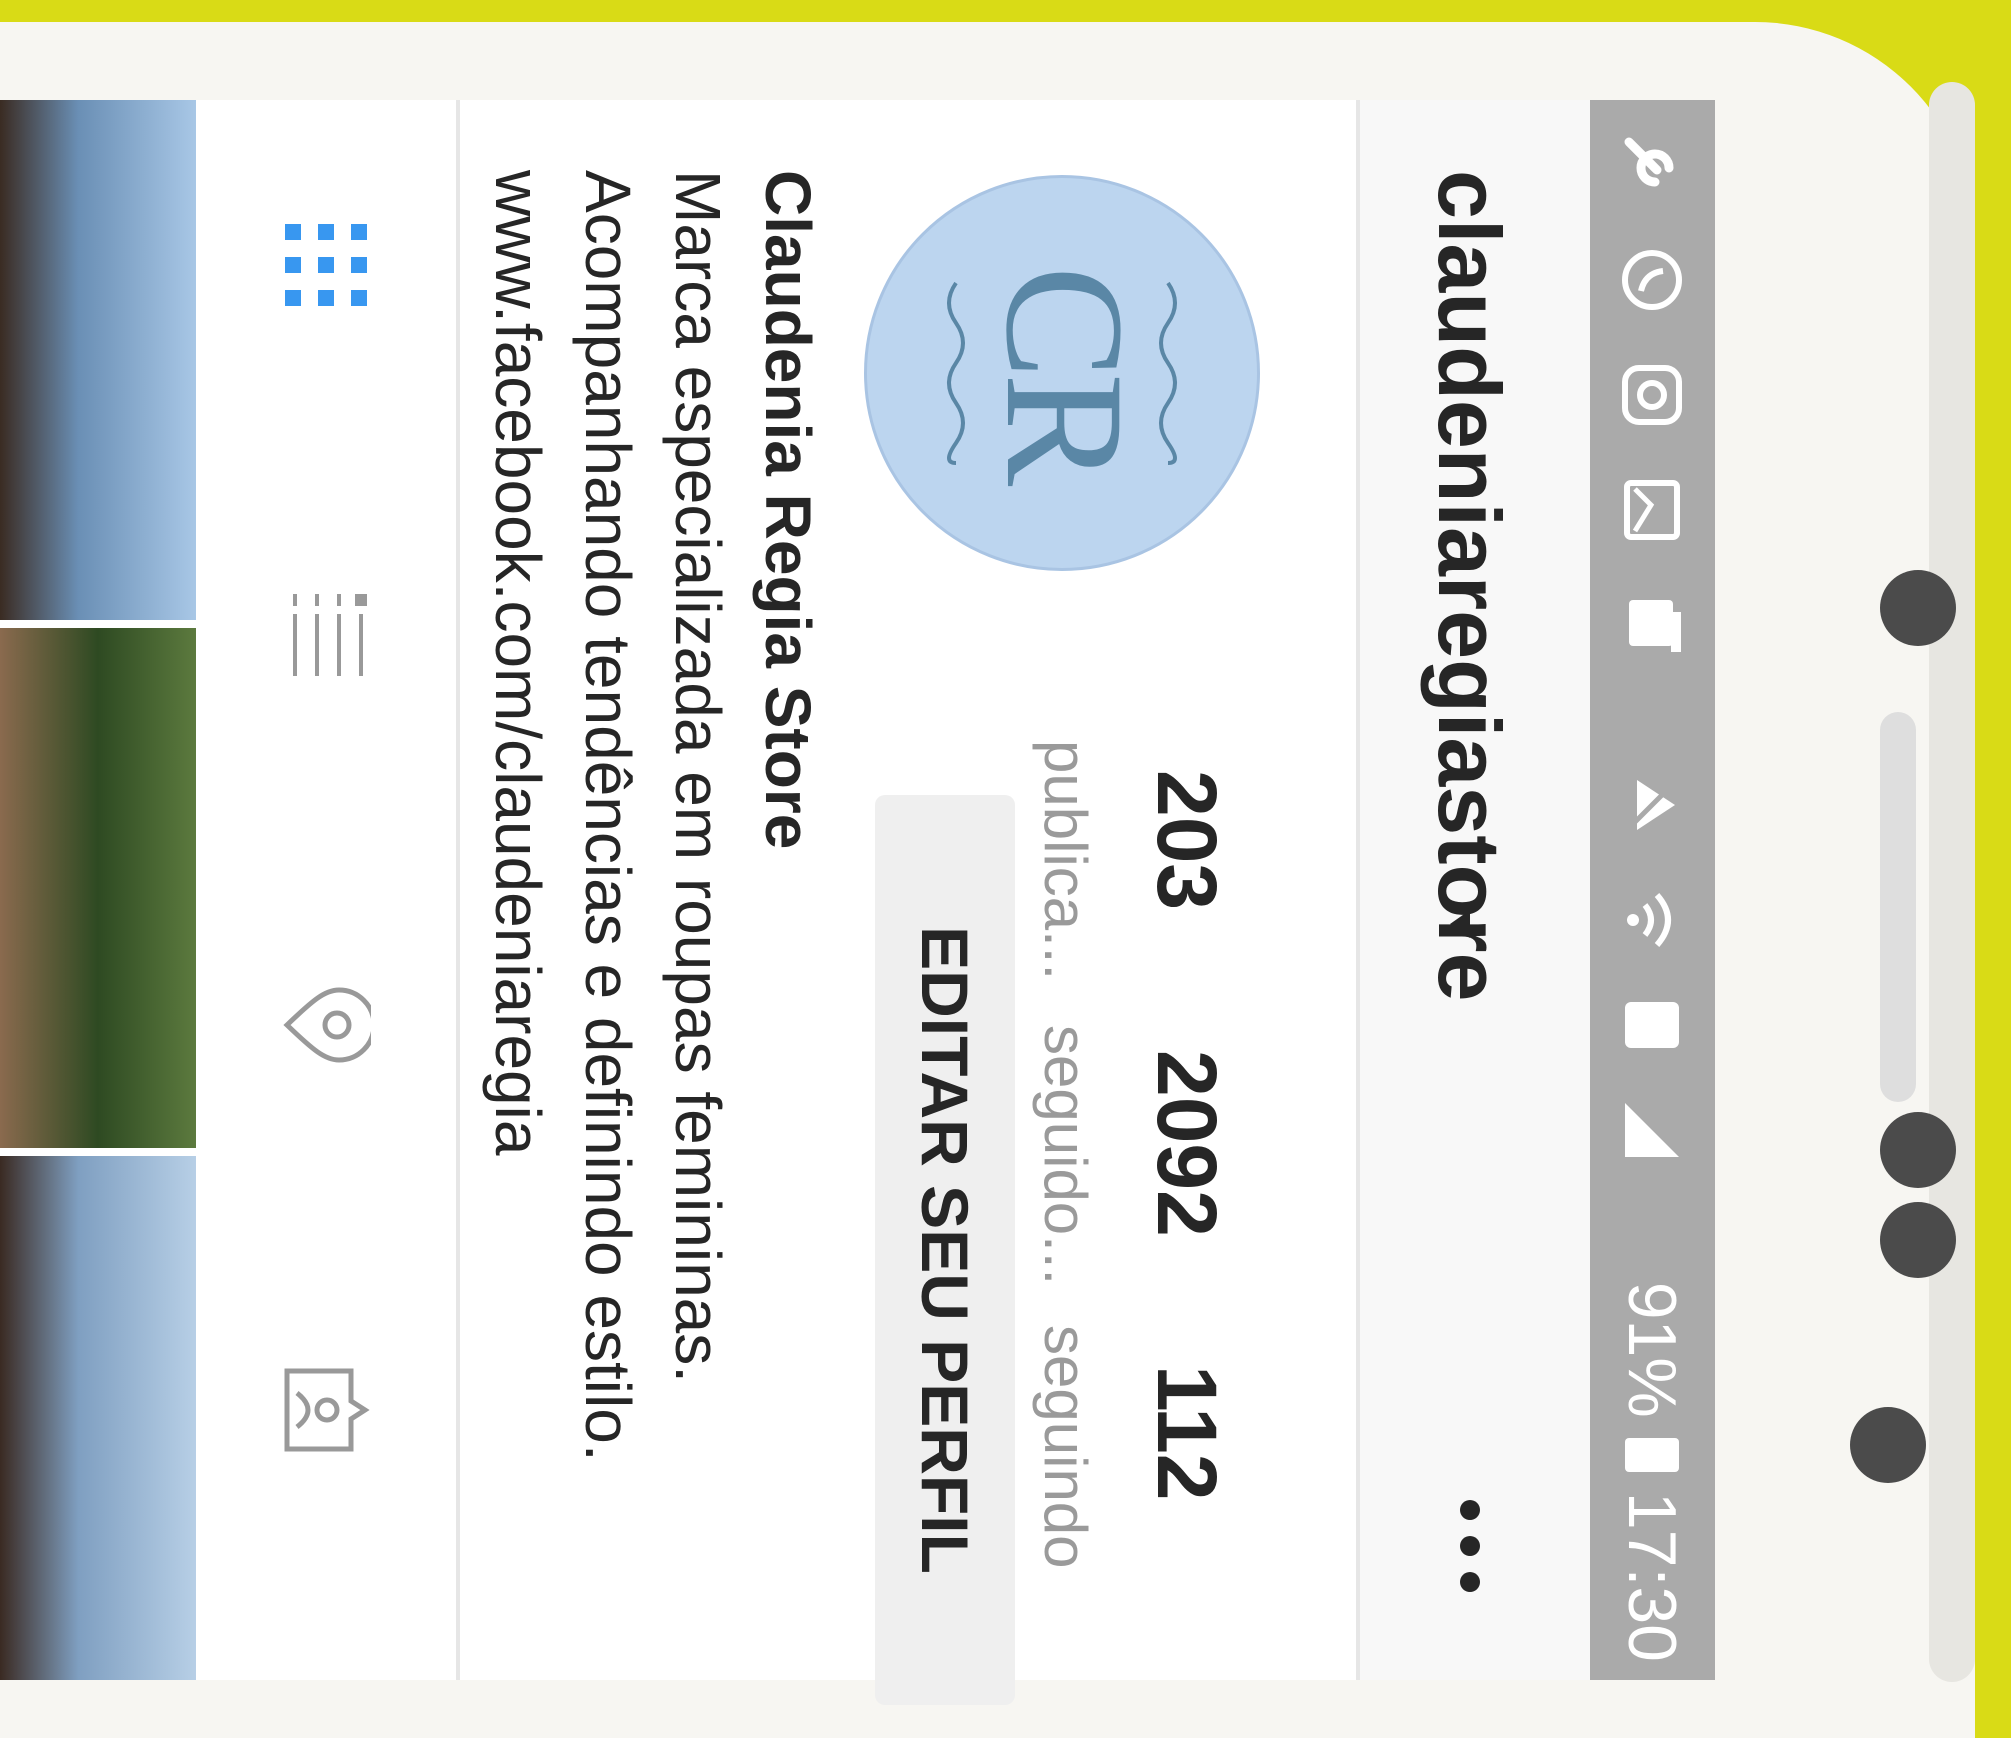  Describe the element at coordinates (1469, 585) in the screenshot. I see `username: claudeniaregiastore` at that location.